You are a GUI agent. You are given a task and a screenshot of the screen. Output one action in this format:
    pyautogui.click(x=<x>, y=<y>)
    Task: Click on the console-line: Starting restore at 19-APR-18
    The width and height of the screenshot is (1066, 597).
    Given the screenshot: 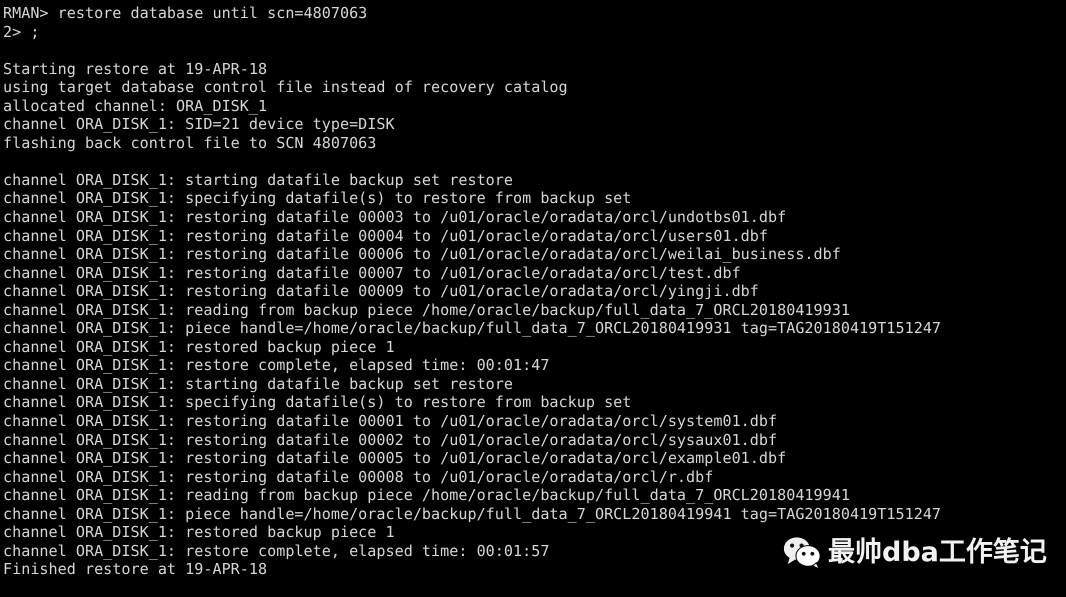 What is the action you would take?
    pyautogui.click(x=135, y=68)
    